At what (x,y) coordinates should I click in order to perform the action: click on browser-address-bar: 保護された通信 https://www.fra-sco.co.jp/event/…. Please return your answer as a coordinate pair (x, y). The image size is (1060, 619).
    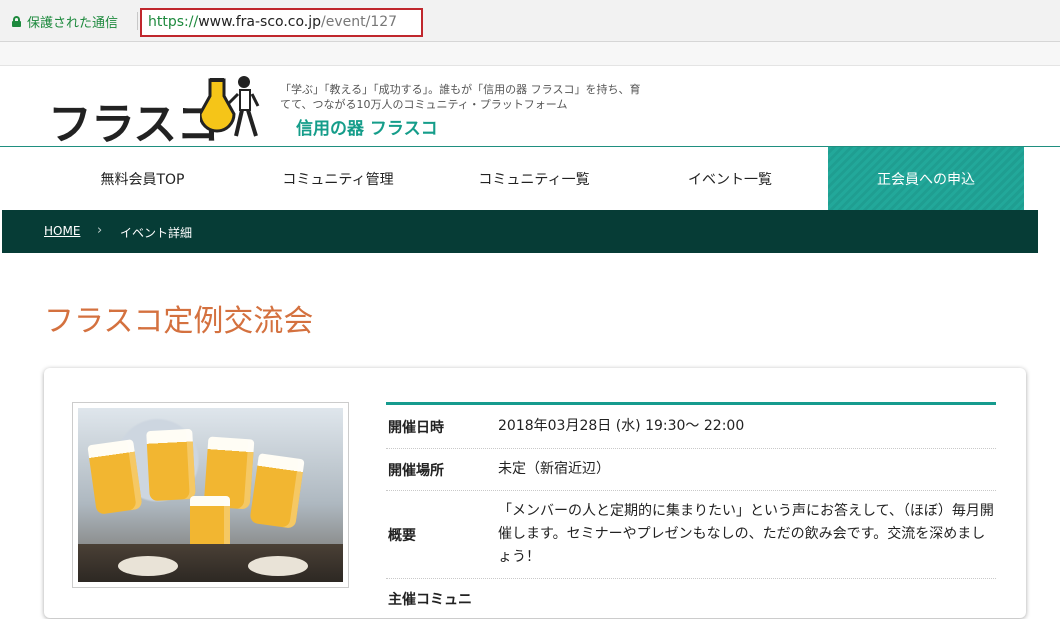
    Looking at the image, I should click on (530, 21).